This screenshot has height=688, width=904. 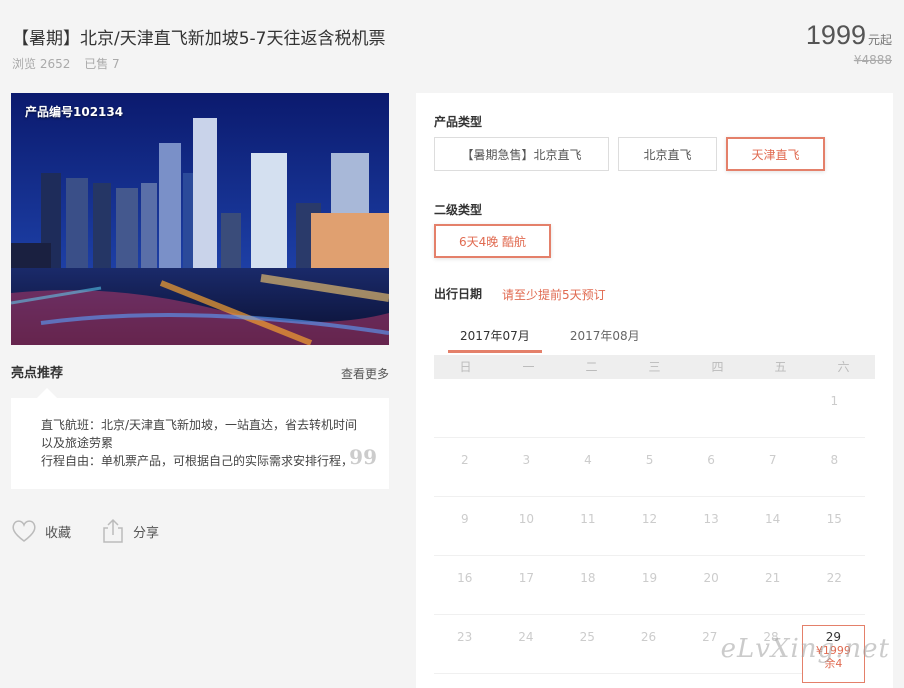 I want to click on calendar-day: 25, so click(x=587, y=637).